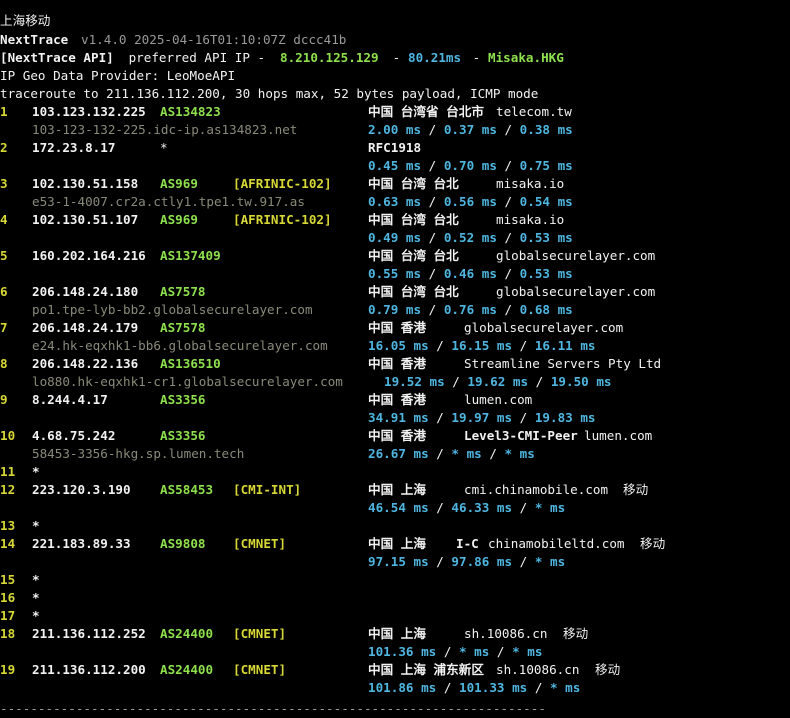 The image size is (790, 718). I want to click on hop-org: lumen.com, so click(498, 399).